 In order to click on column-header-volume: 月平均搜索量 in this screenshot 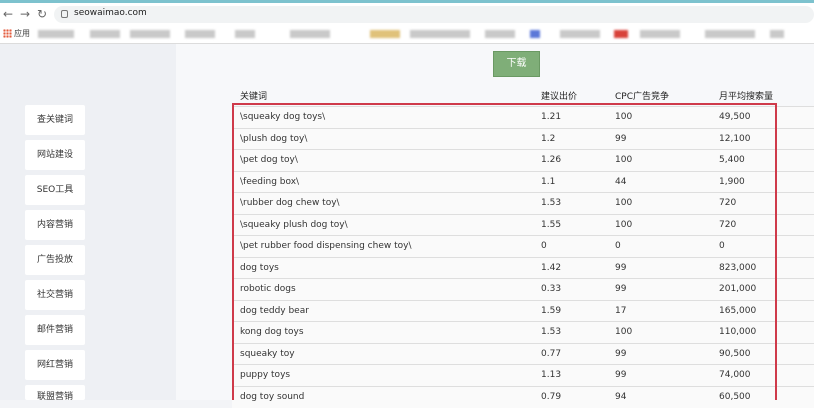, I will do `click(746, 97)`.